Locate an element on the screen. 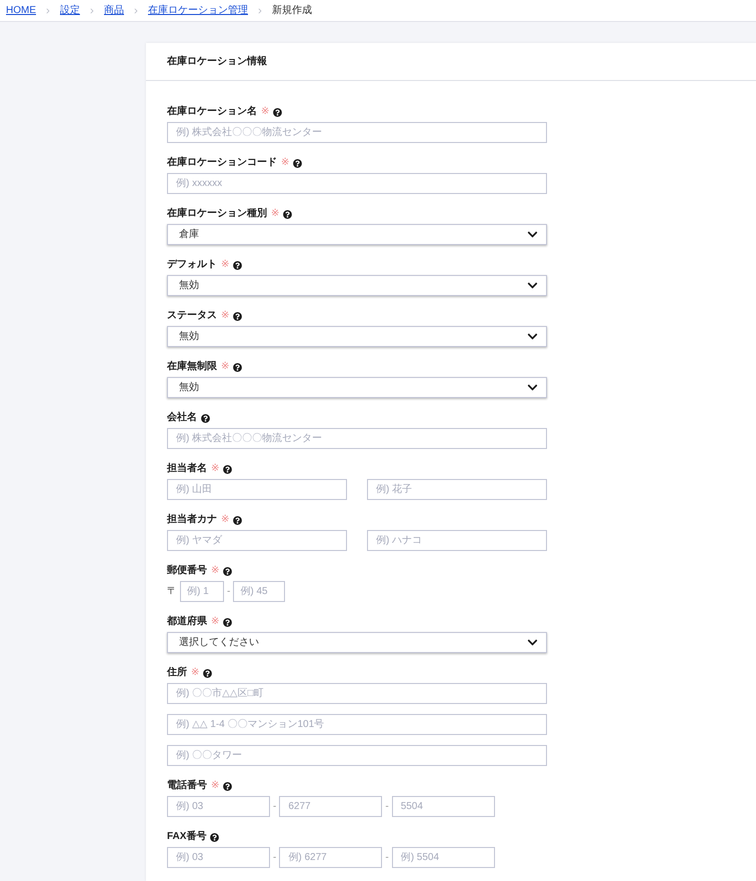  text-input: 例) 5504 is located at coordinates (443, 857).